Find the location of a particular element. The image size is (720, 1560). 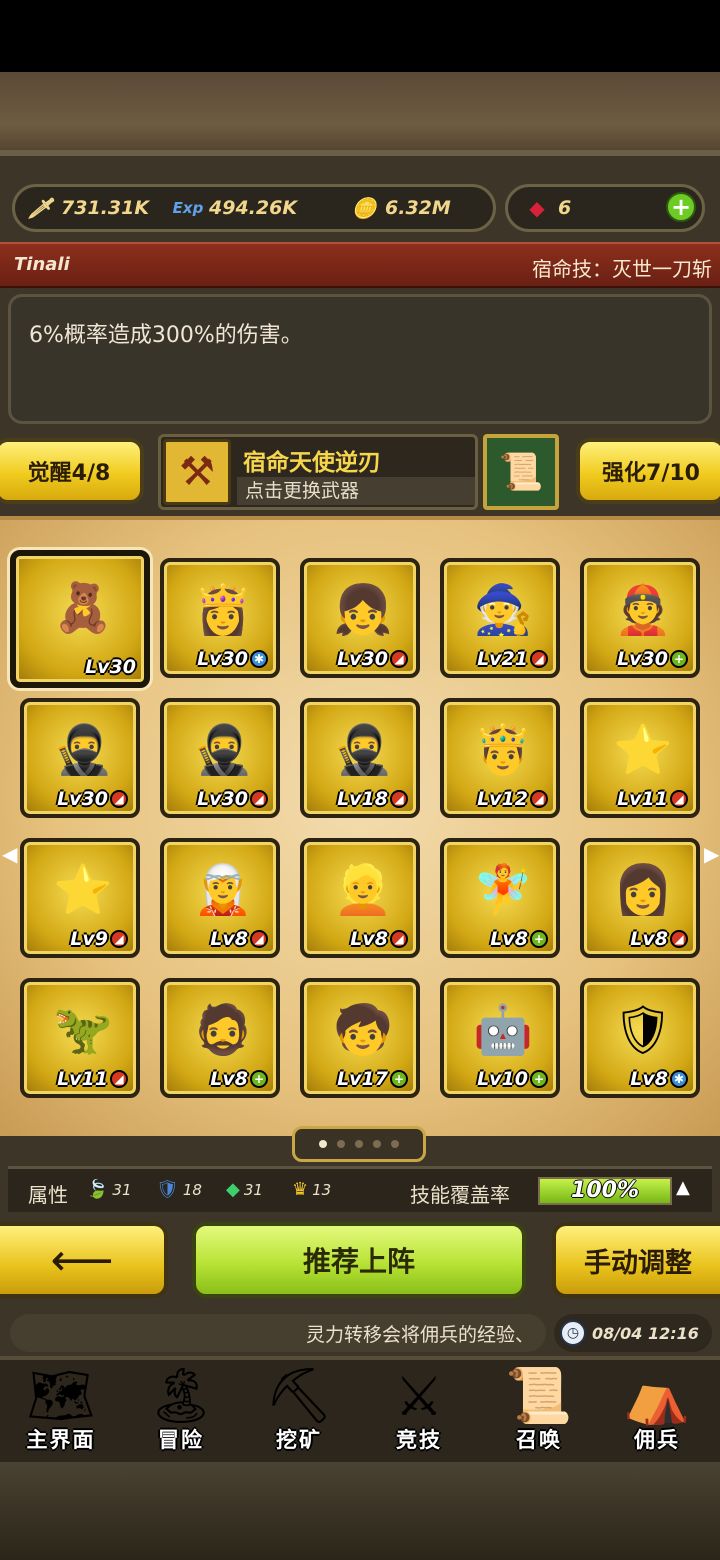

hero-card: 🧙 Lv21 ◢ is located at coordinates (500, 618).